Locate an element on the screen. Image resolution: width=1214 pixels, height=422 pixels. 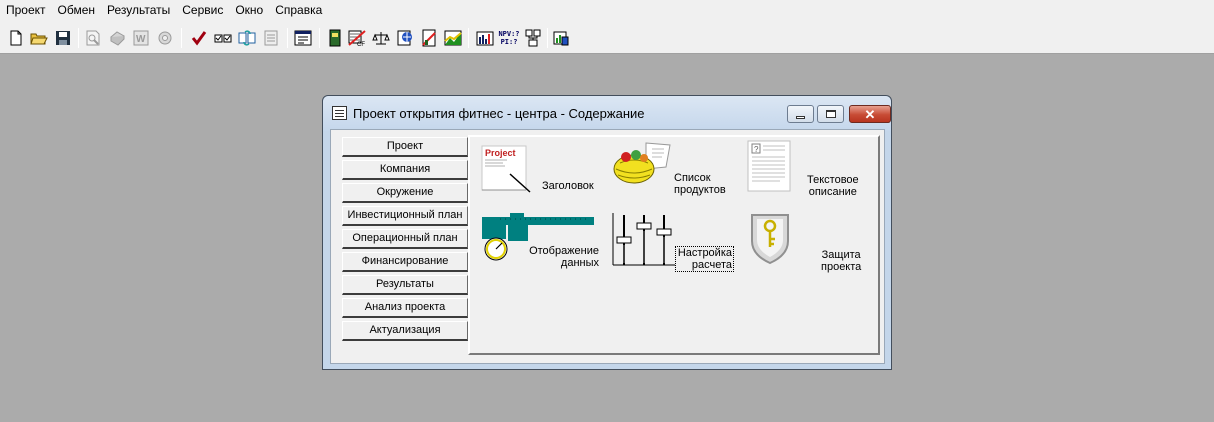
svg-text: W is located at coordinates (141, 39).